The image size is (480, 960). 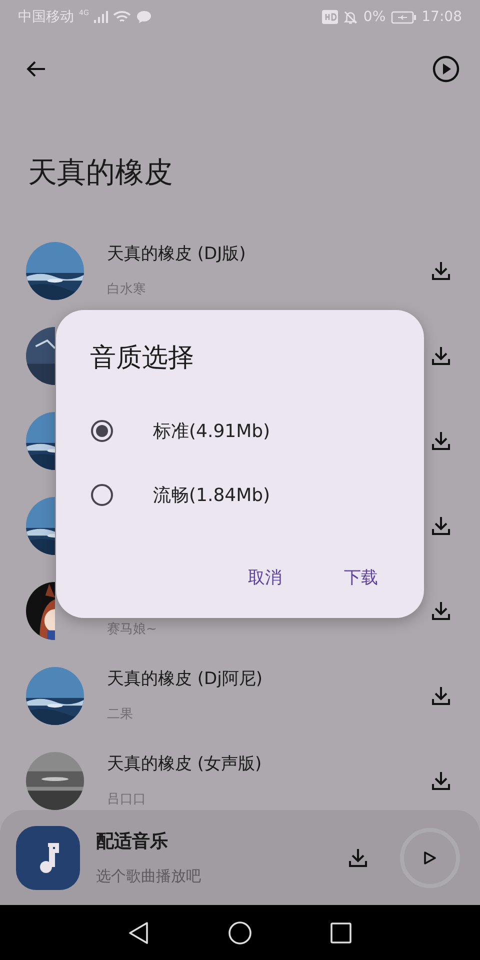 What do you see at coordinates (101, 172) in the screenshot?
I see `page-title: 天真的橡皮` at bounding box center [101, 172].